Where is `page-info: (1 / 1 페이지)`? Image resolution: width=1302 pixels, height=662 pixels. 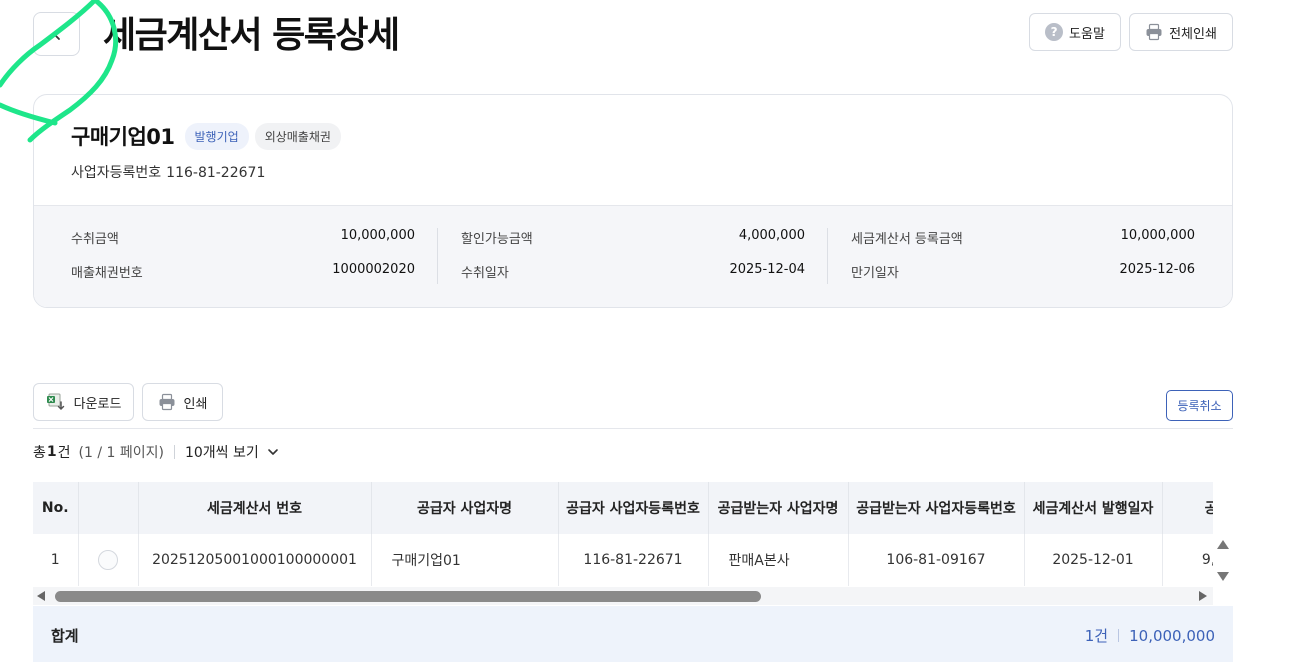
page-info: (1 / 1 페이지) is located at coordinates (121, 453).